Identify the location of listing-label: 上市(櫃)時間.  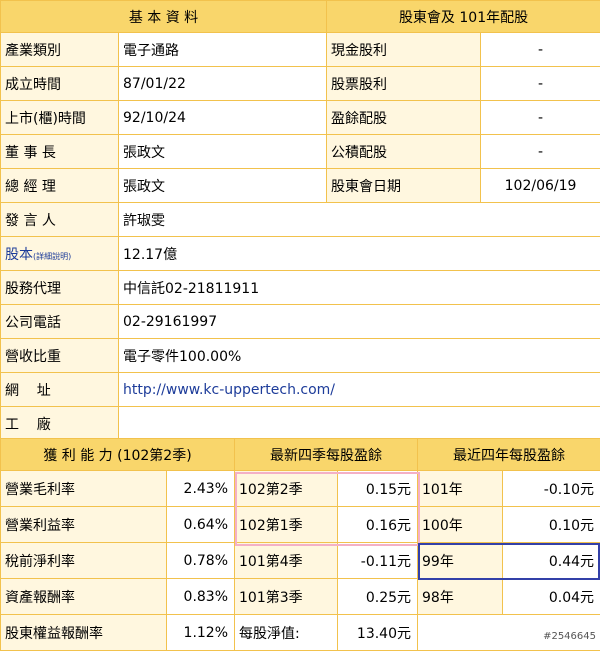
(60, 118).